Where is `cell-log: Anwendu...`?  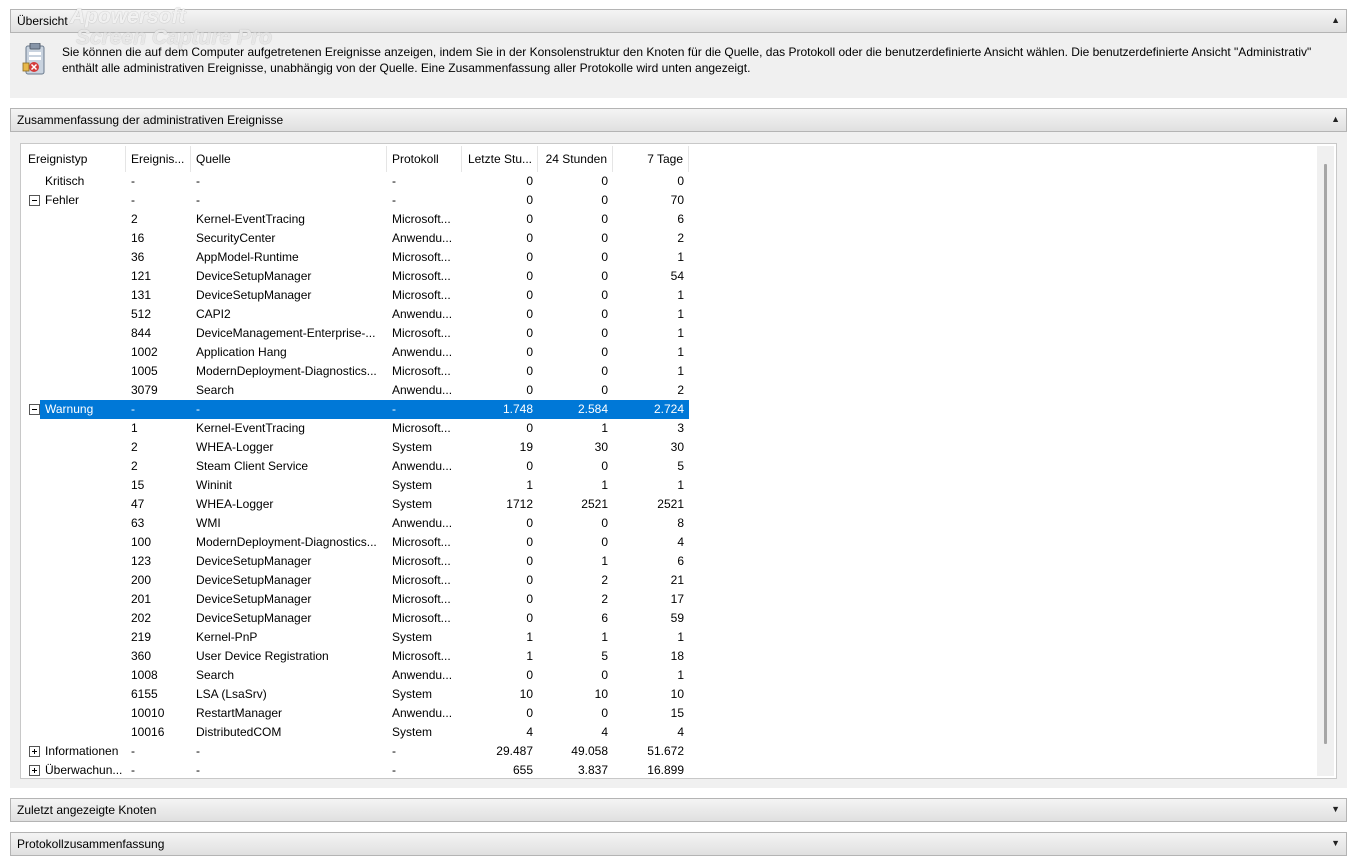 cell-log: Anwendu... is located at coordinates (422, 523).